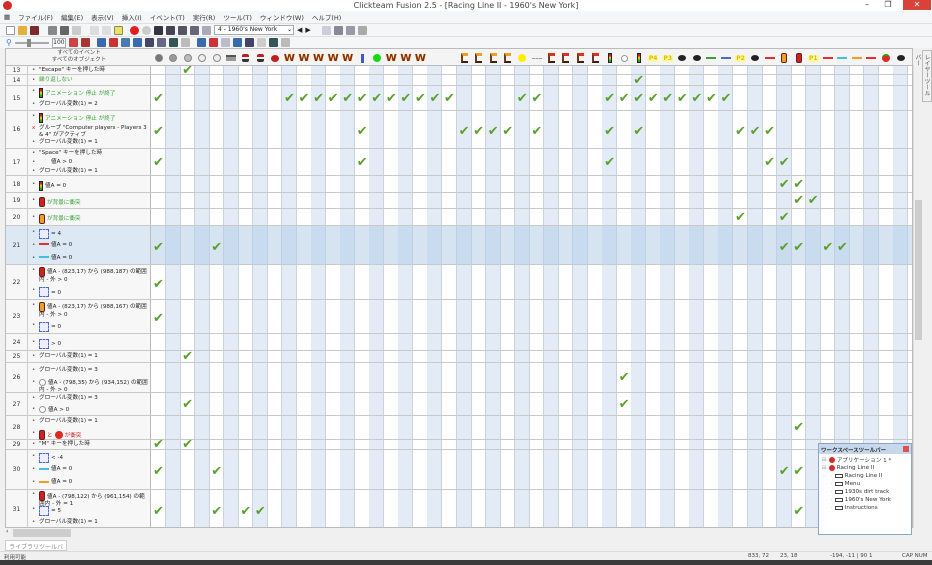  I want to click on find-icon, so click(125, 42).